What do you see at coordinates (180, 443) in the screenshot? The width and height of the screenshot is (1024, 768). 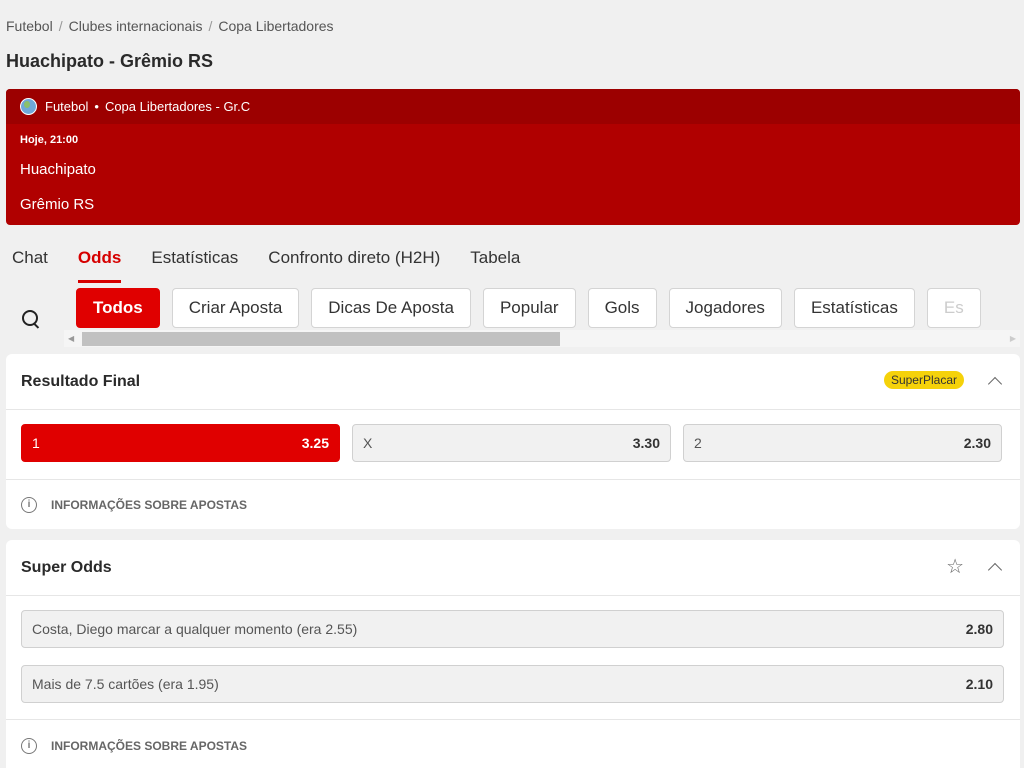 I see `odd-button-home: 1 3.25` at bounding box center [180, 443].